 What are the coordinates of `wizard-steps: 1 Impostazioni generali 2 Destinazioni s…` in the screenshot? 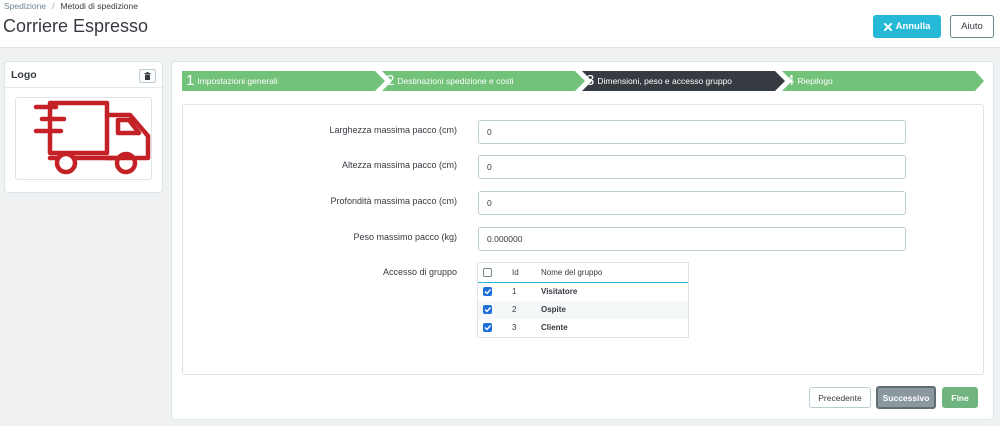 It's located at (583, 81).